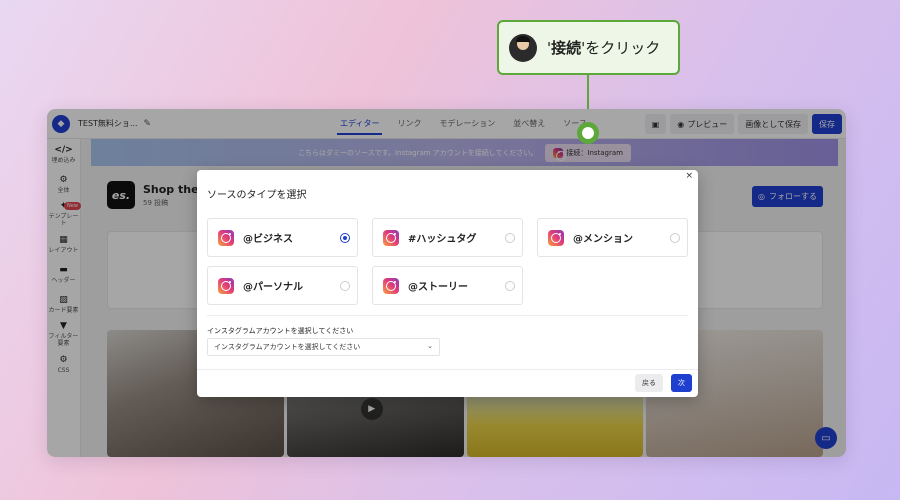  I want to click on option-personal: @パーソナル, so click(282, 285).